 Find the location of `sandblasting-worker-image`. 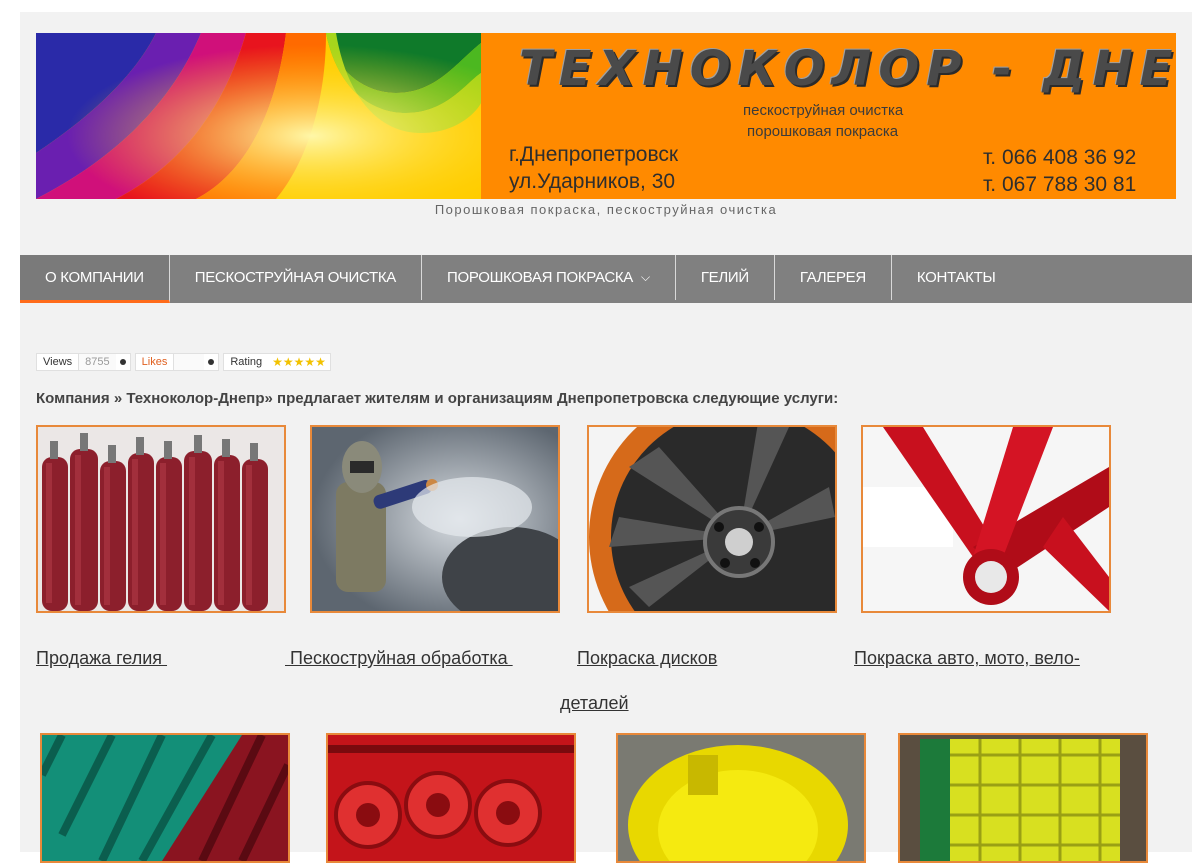

sandblasting-worker-image is located at coordinates (435, 519).